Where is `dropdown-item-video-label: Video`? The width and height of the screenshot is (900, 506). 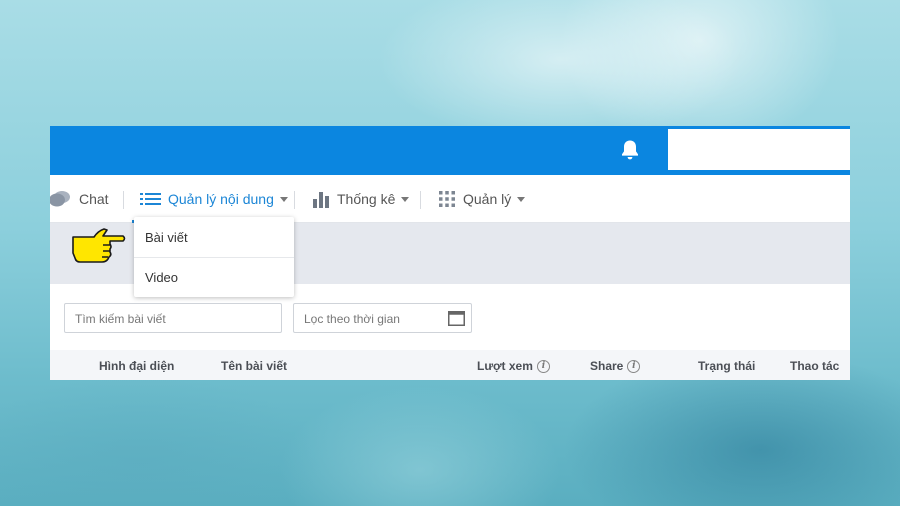 dropdown-item-video-label: Video is located at coordinates (162, 277).